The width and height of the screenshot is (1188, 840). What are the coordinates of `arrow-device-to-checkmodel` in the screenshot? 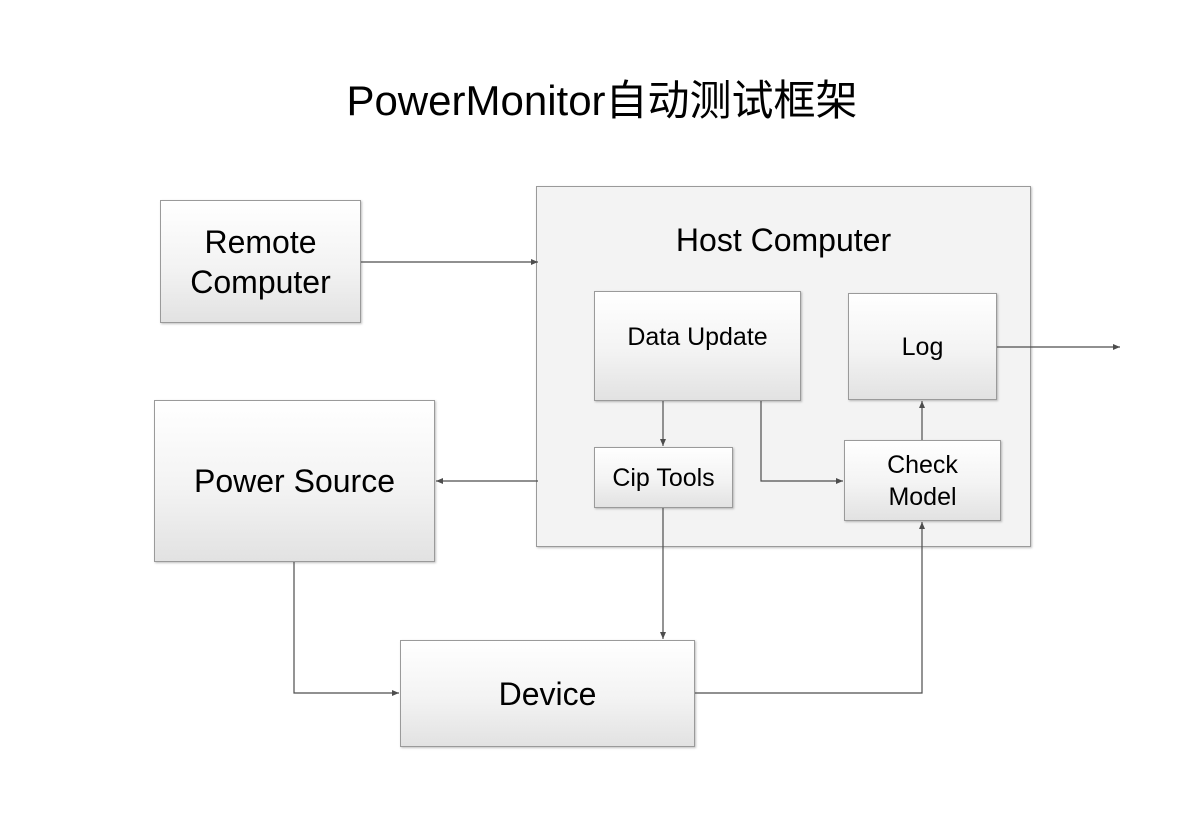 It's located at (810, 608).